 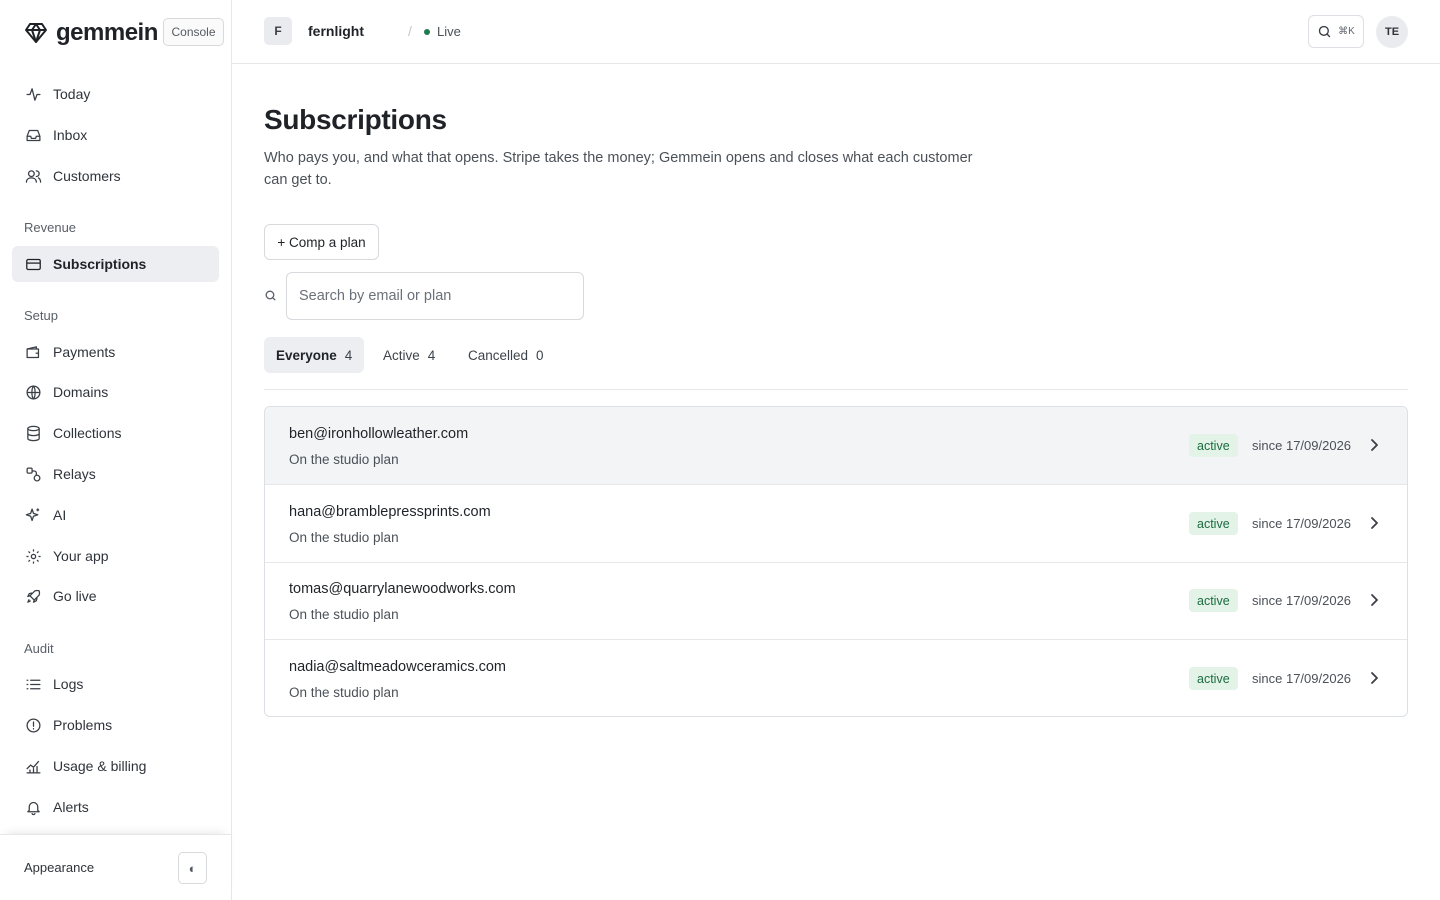 I want to click on sidebar-item-label: Payments, so click(x=84, y=352).